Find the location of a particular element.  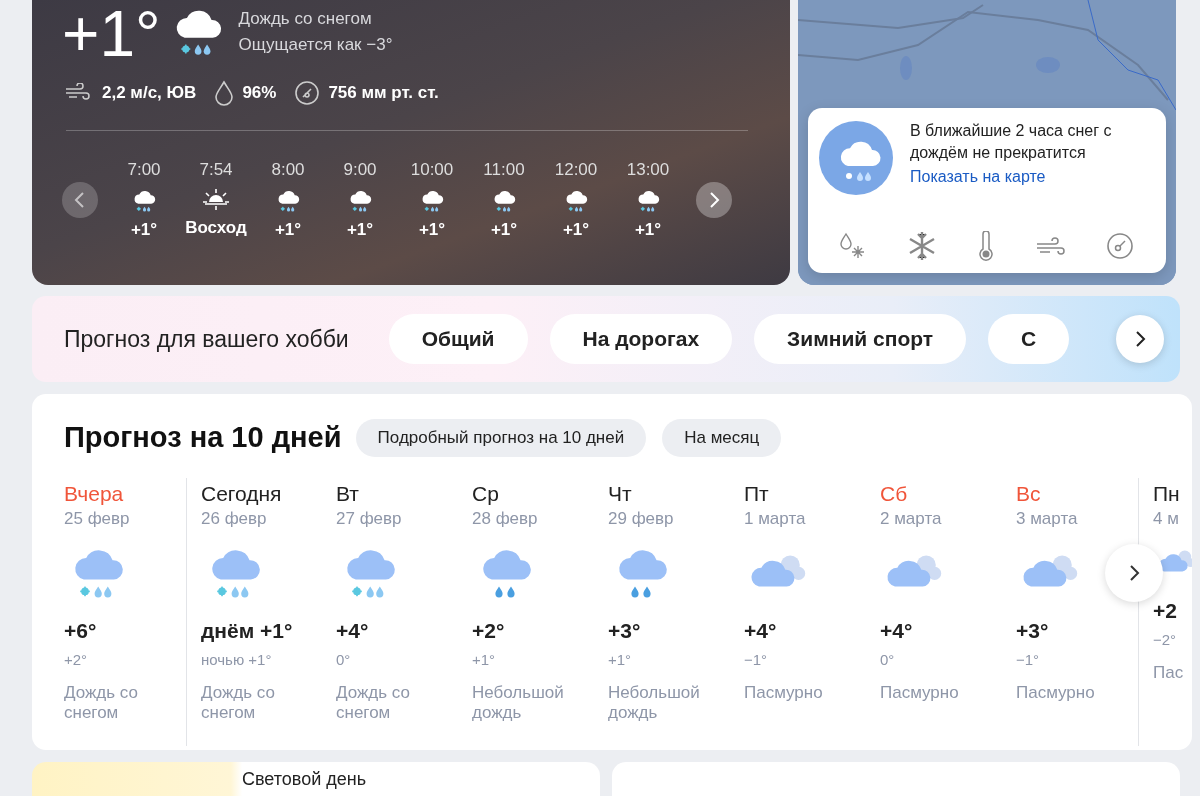

hour-label: 13:00 is located at coordinates (648, 170).